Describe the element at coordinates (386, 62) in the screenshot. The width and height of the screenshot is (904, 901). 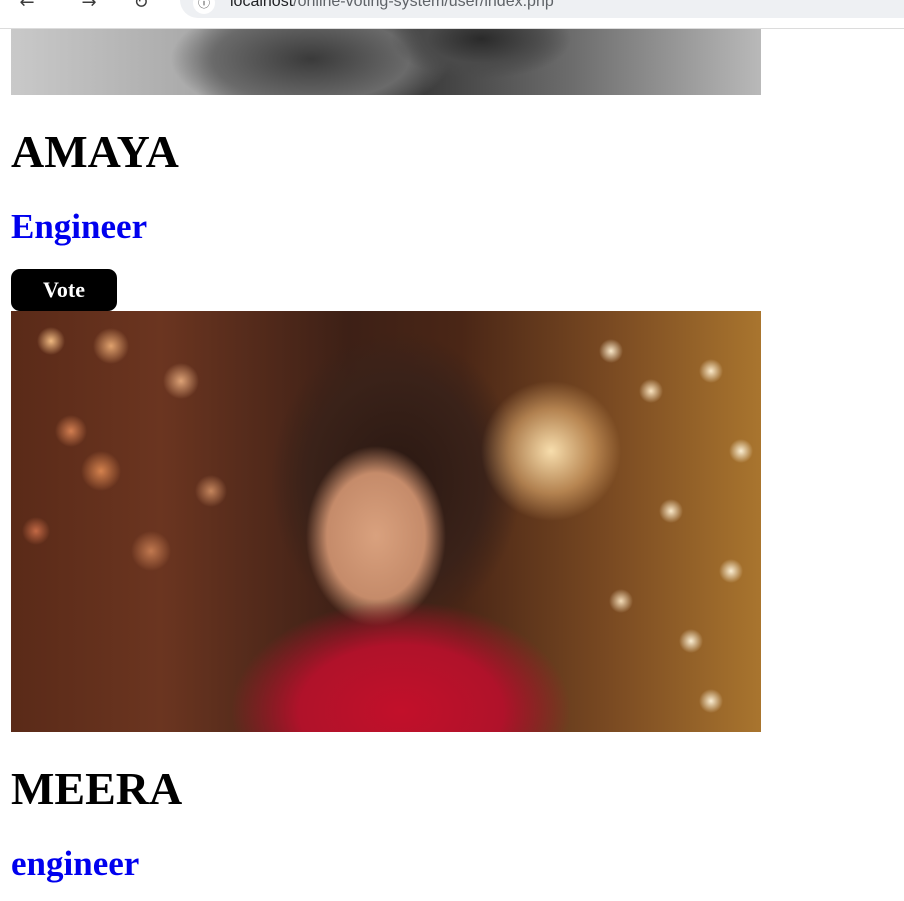
I see `candidate-photo-amaya` at that location.